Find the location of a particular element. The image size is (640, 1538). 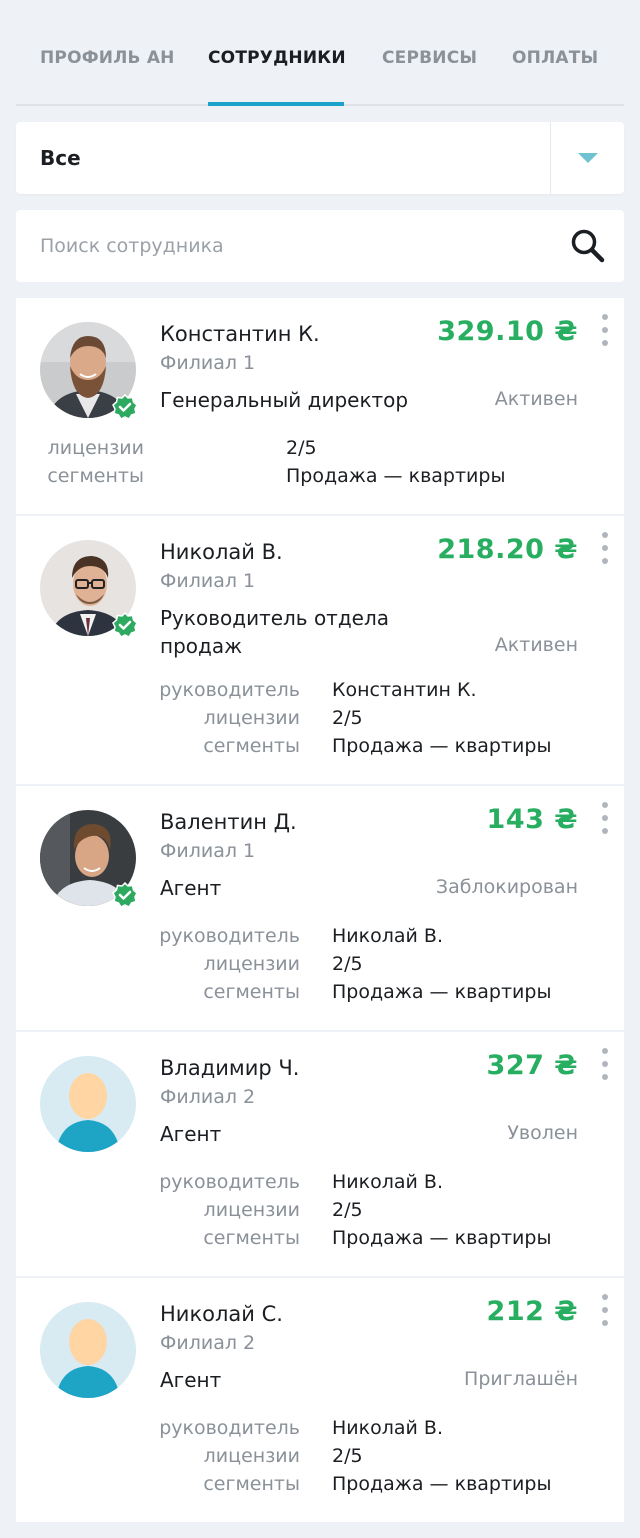

employee-name: Николай С. is located at coordinates (221, 1314).